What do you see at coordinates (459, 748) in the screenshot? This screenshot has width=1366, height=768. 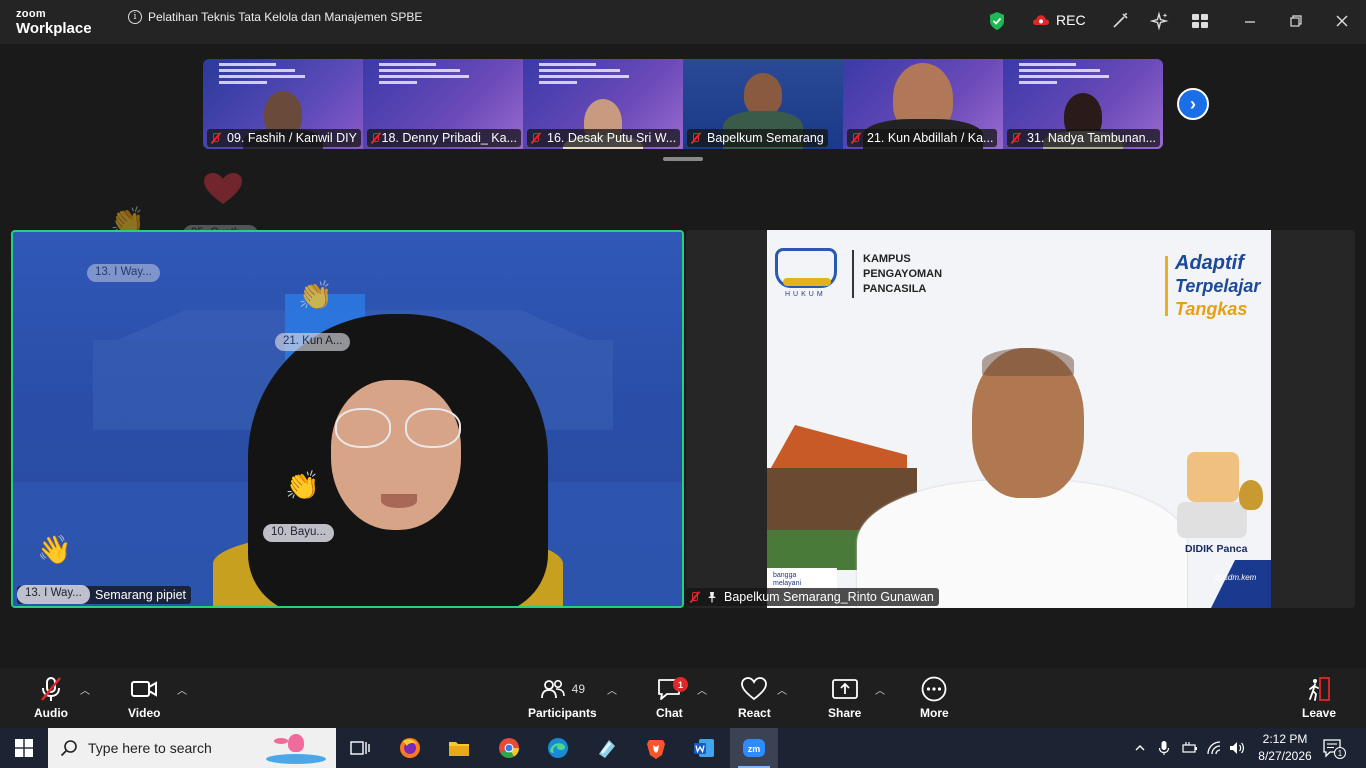 I see `file-explorer-icon` at bounding box center [459, 748].